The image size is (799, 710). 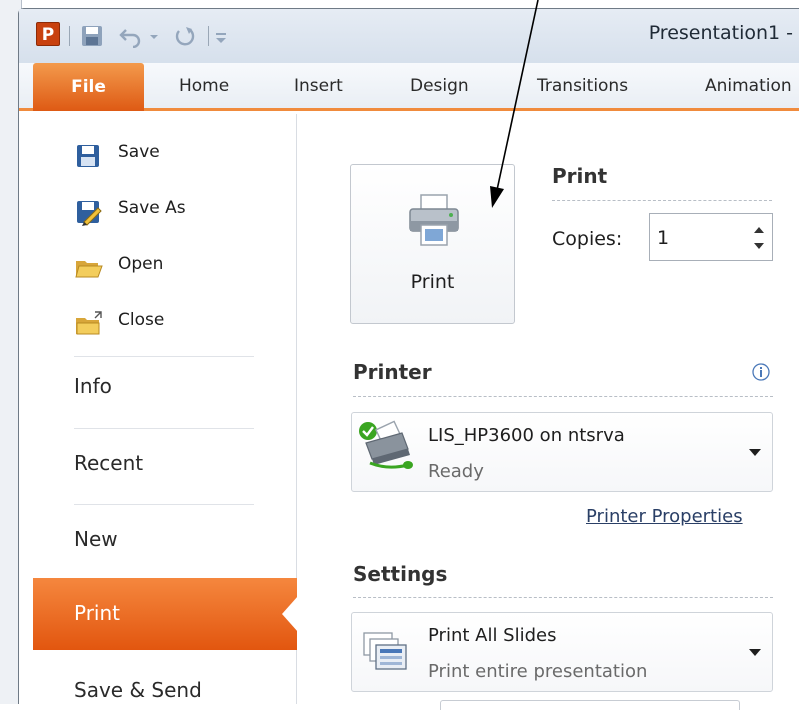 What do you see at coordinates (662, 200) in the screenshot?
I see `print-heading-divider` at bounding box center [662, 200].